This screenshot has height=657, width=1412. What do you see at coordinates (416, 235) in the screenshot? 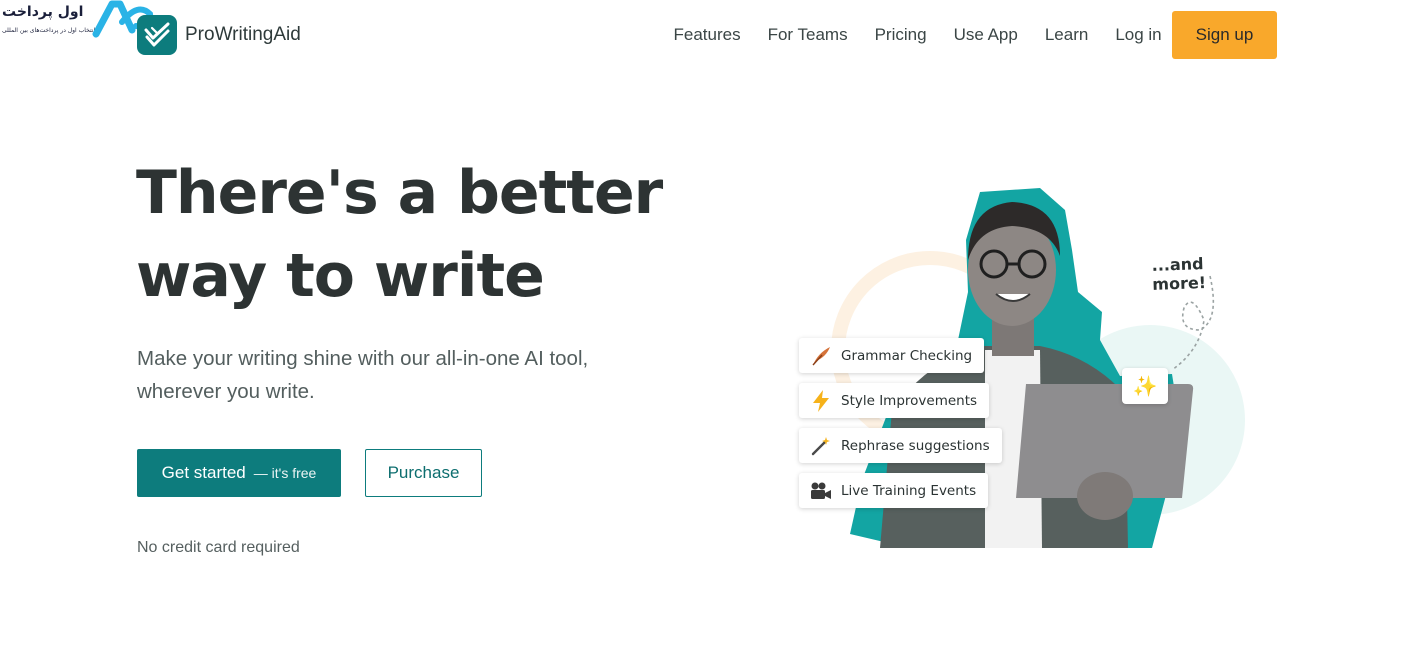
I see `hero-title: There's a better way to write` at bounding box center [416, 235].